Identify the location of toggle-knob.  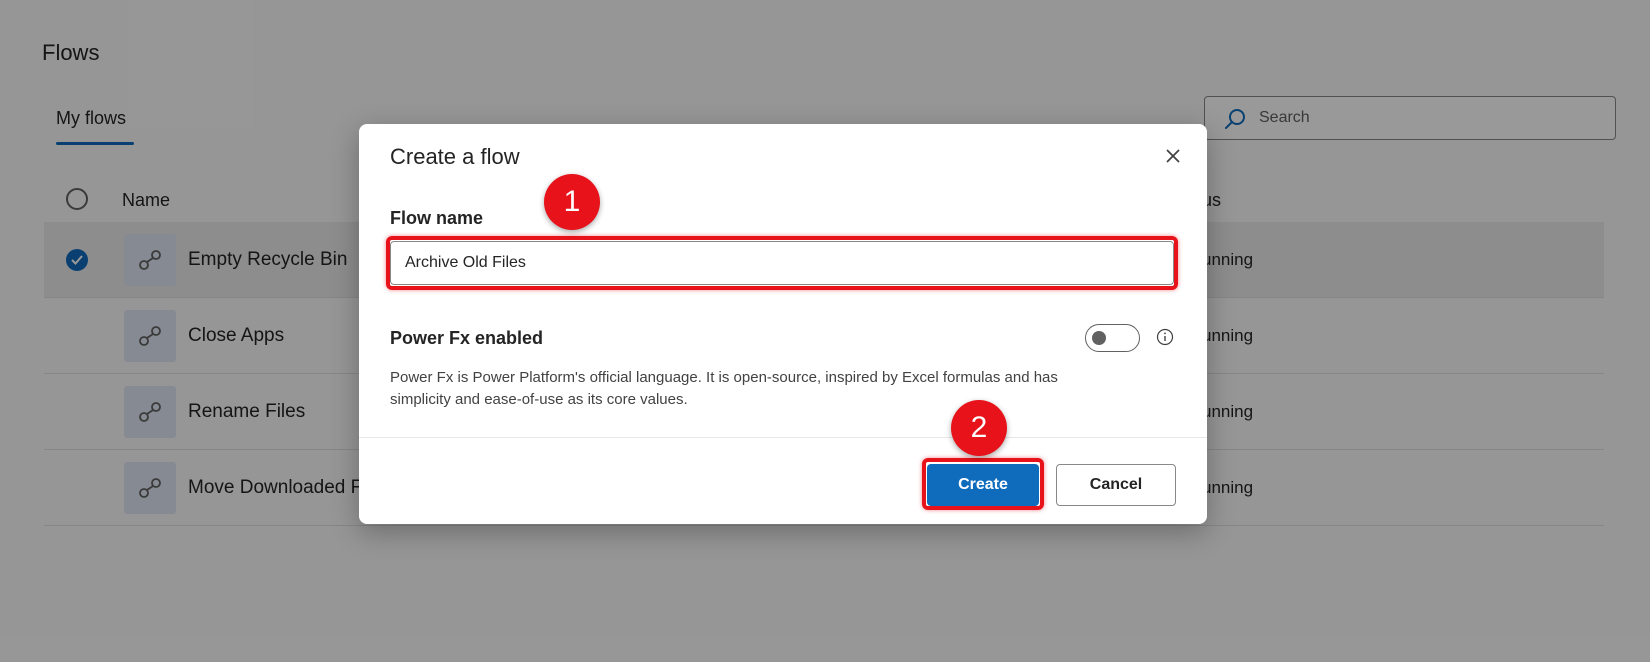
(1099, 338).